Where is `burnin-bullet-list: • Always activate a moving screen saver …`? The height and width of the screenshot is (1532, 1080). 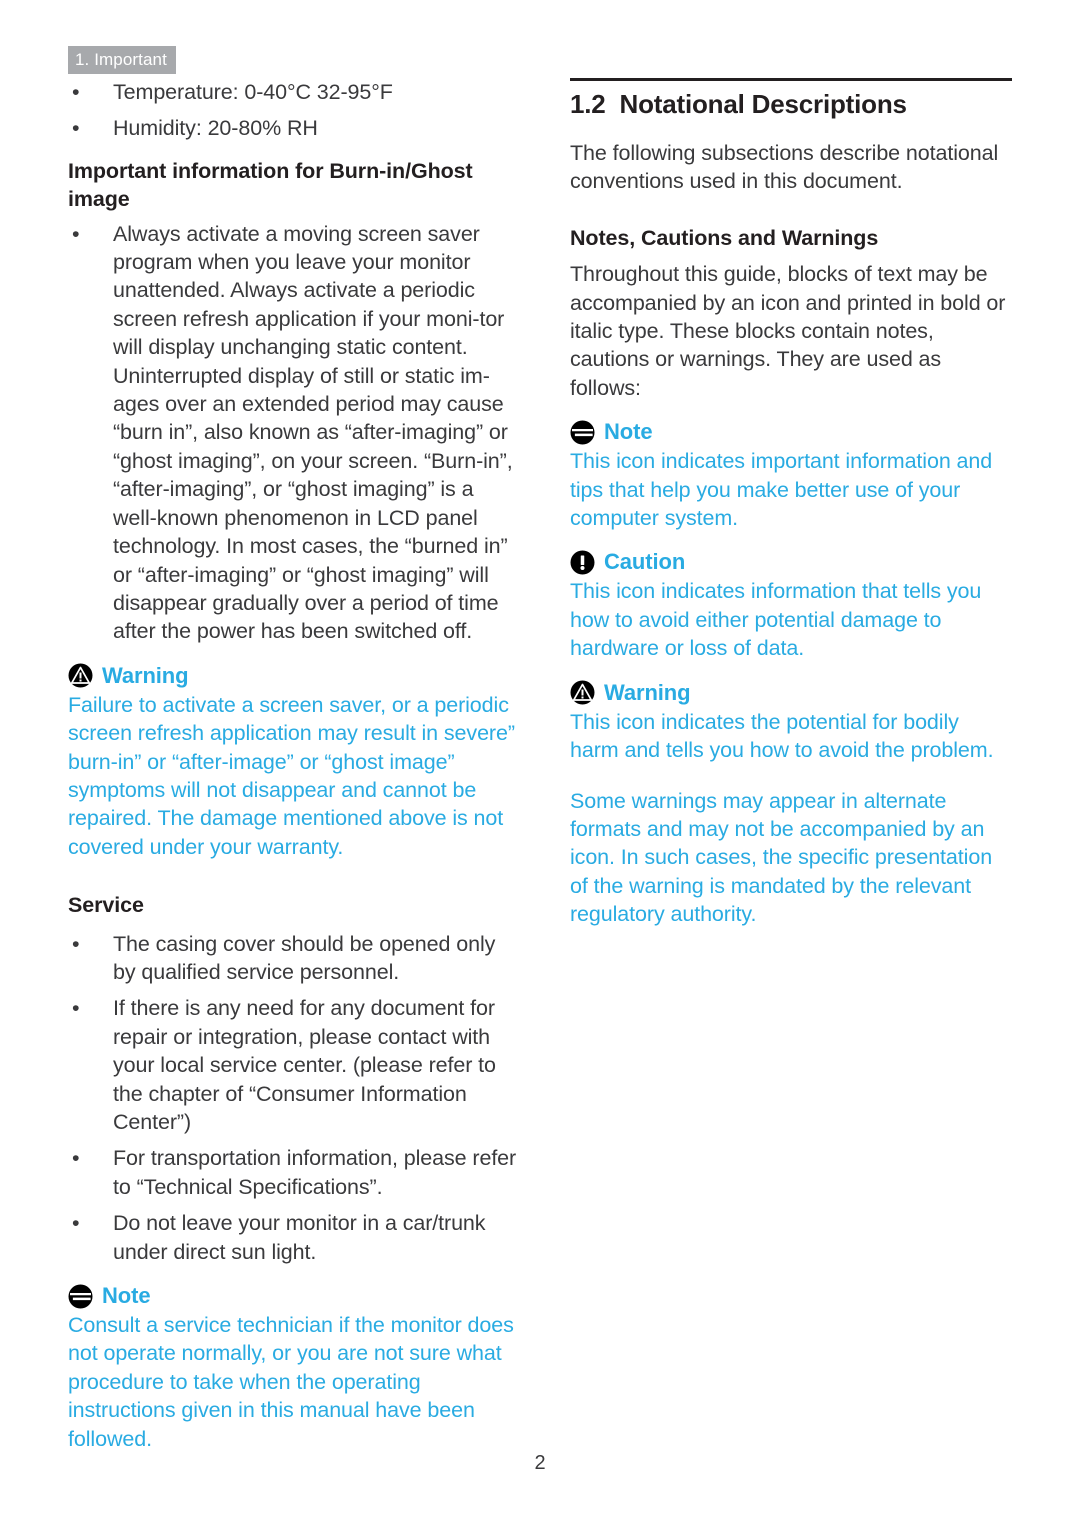
burnin-bullet-list: • Always activate a moving screen saver … is located at coordinates (294, 433).